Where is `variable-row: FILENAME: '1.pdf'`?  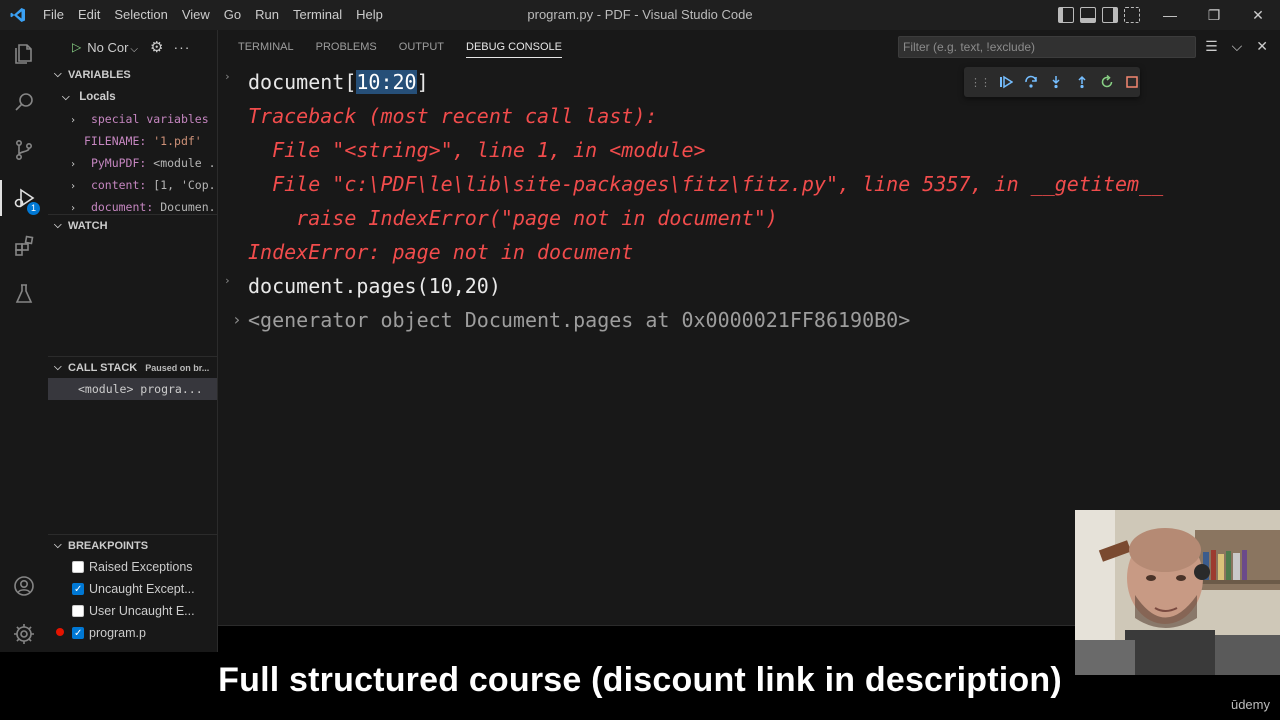 variable-row: FILENAME: '1.pdf' is located at coordinates (132, 141).